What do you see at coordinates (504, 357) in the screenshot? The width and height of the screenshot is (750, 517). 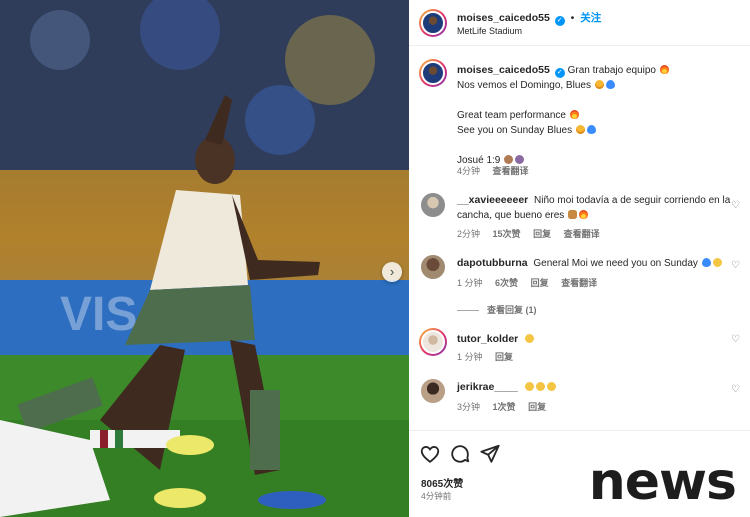 I see `comment-3-reply-button: 回复` at bounding box center [504, 357].